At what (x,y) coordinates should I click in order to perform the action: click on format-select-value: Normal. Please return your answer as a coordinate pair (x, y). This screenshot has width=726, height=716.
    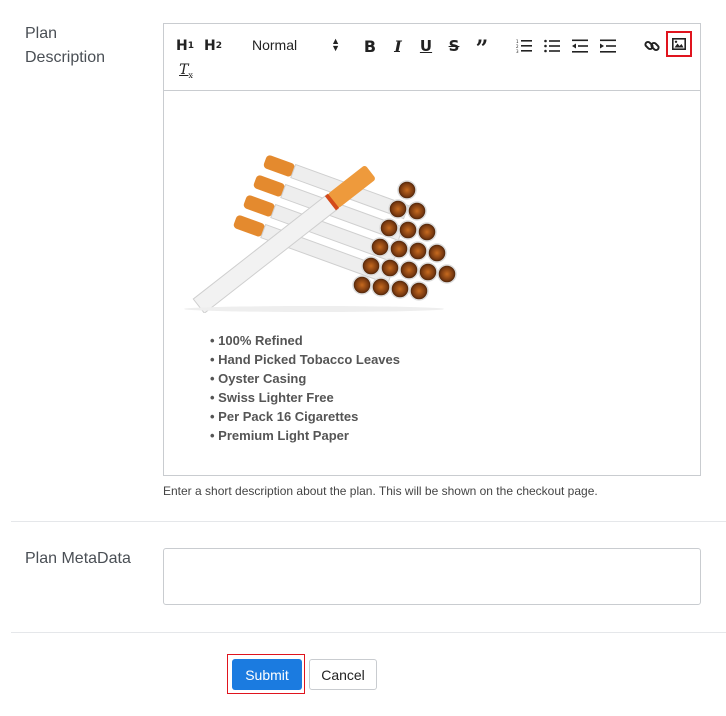
    Looking at the image, I should click on (275, 45).